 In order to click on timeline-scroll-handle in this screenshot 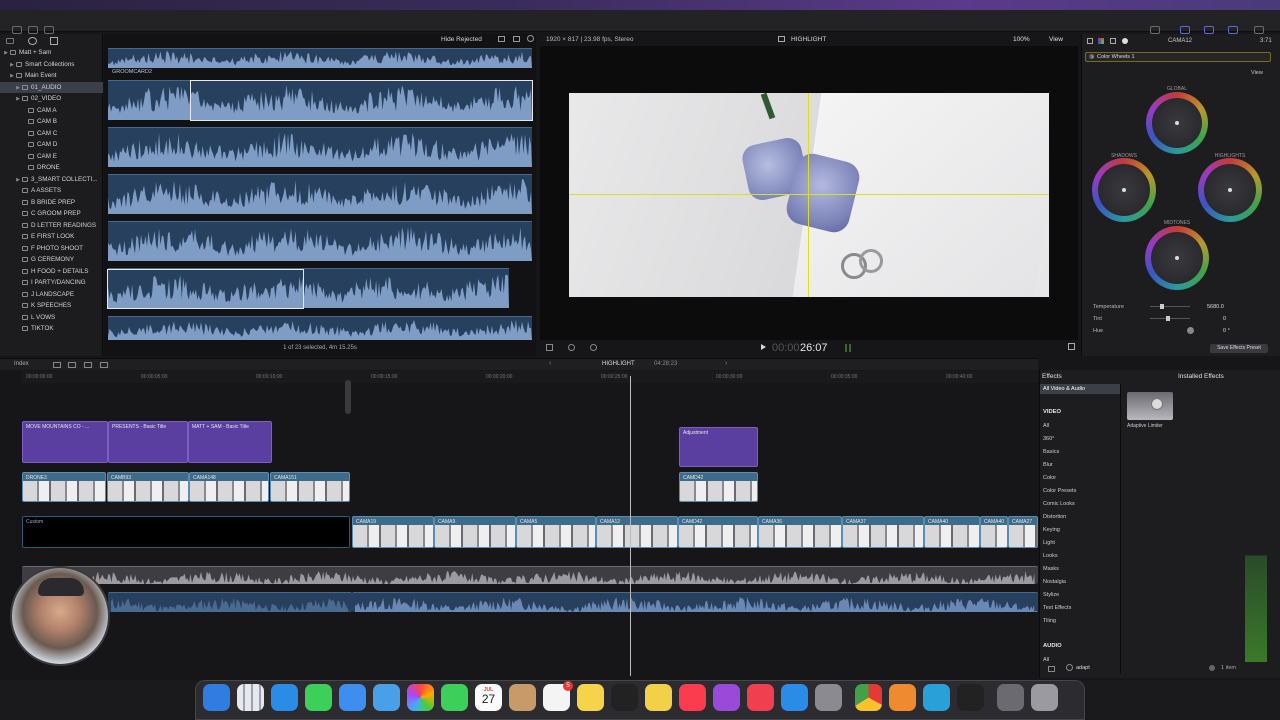, I will do `click(348, 397)`.